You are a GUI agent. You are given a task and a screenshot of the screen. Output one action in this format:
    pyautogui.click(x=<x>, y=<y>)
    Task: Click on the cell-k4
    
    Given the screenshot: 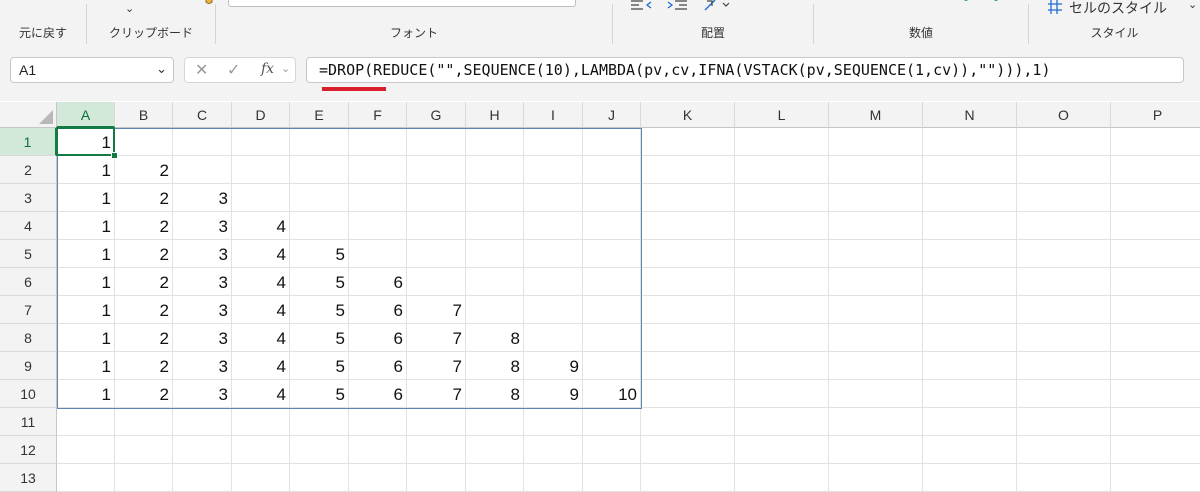 What is the action you would take?
    pyautogui.click(x=688, y=226)
    